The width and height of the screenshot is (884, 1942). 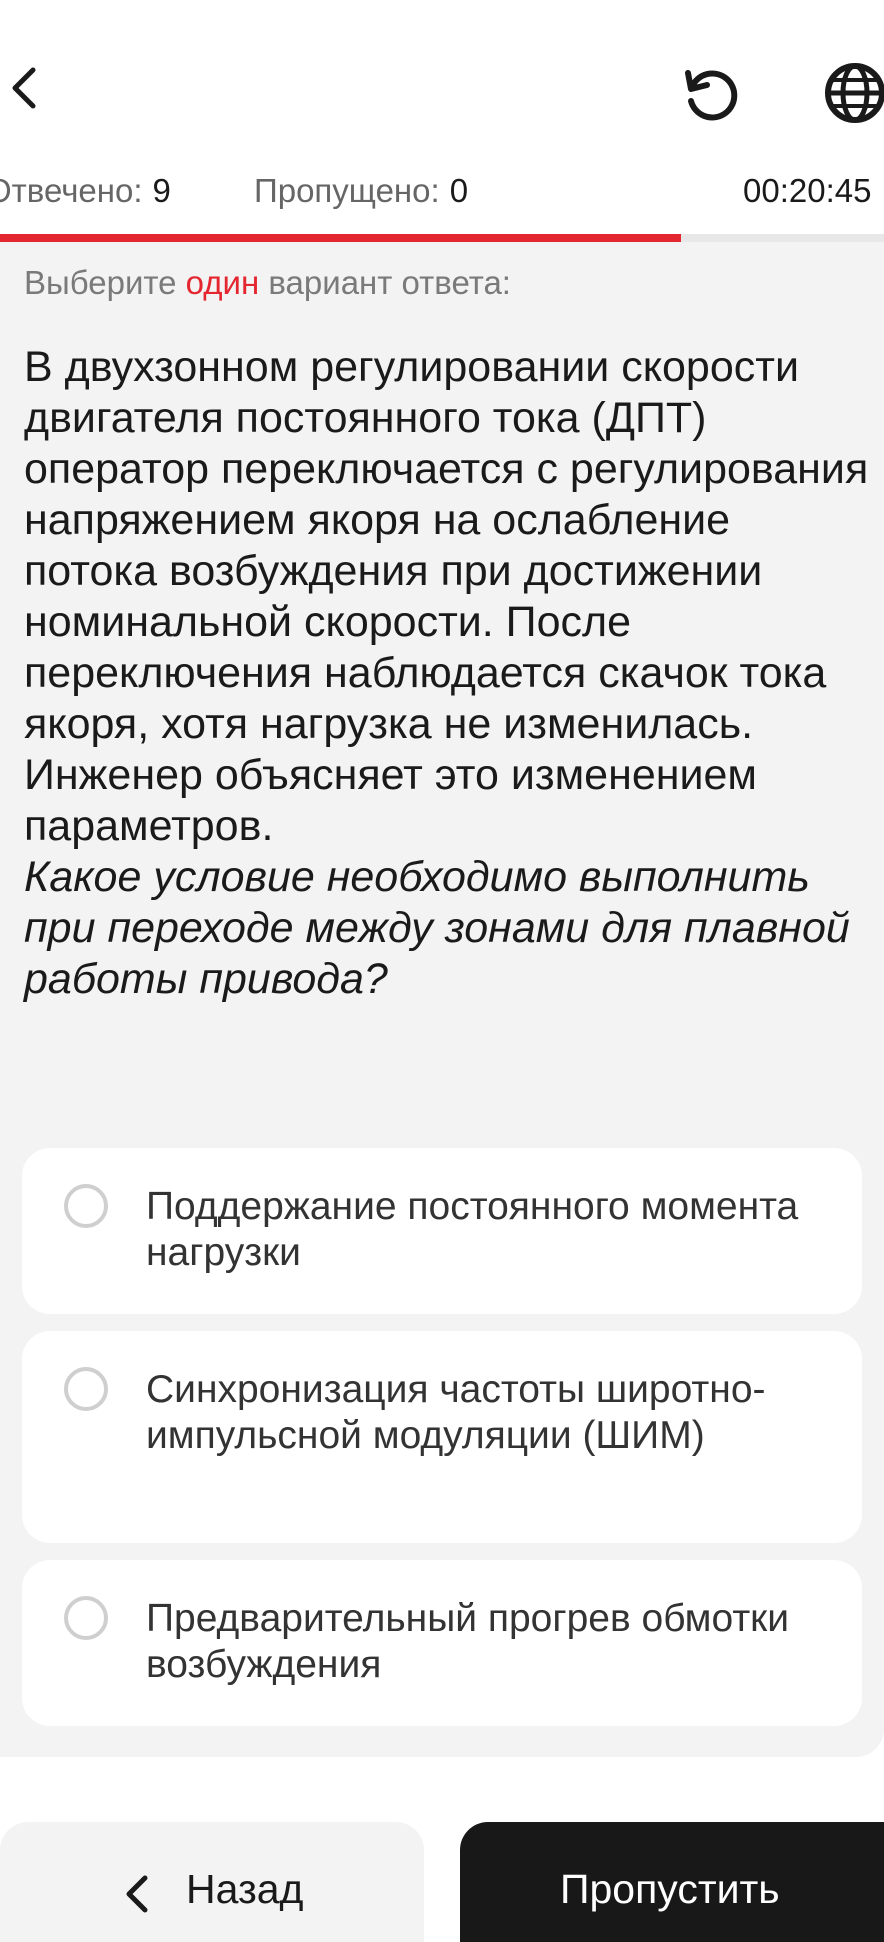 I want to click on skip-button: Пропустить, so click(x=672, y=1882).